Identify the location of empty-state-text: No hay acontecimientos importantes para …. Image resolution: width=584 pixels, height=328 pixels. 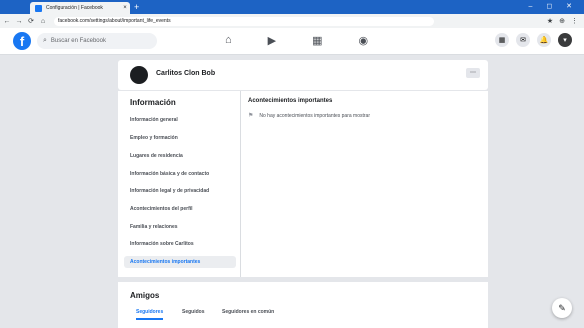
(314, 115).